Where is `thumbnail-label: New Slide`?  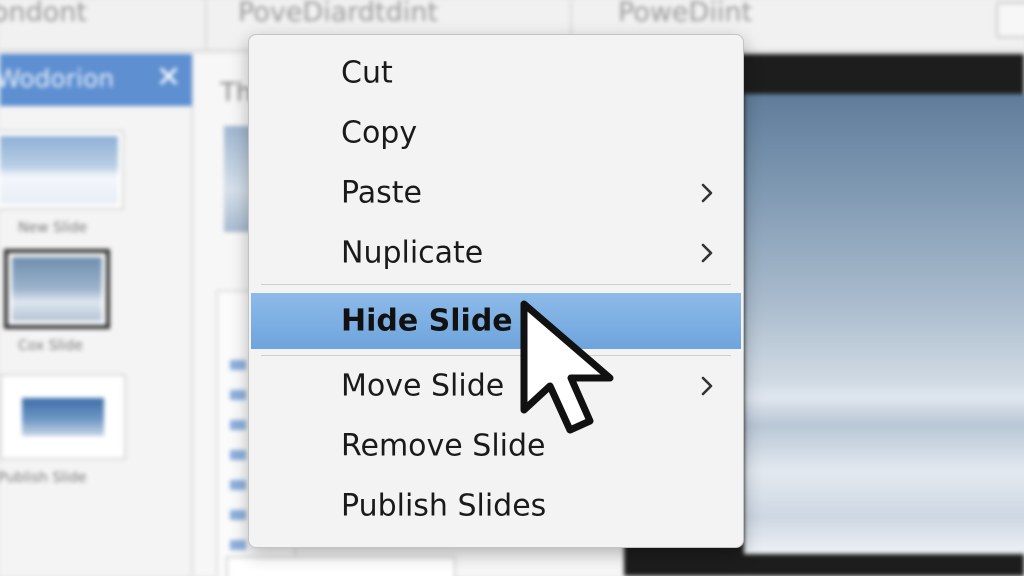 thumbnail-label: New Slide is located at coordinates (53, 228).